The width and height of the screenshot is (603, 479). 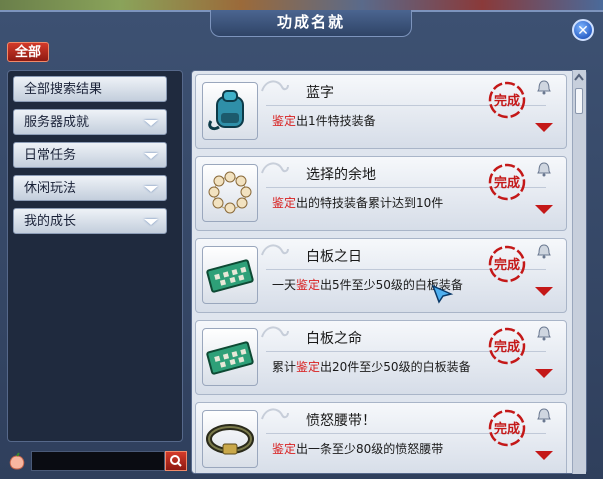 What do you see at coordinates (28, 52) in the screenshot?
I see `all-filter-button: 全部` at bounding box center [28, 52].